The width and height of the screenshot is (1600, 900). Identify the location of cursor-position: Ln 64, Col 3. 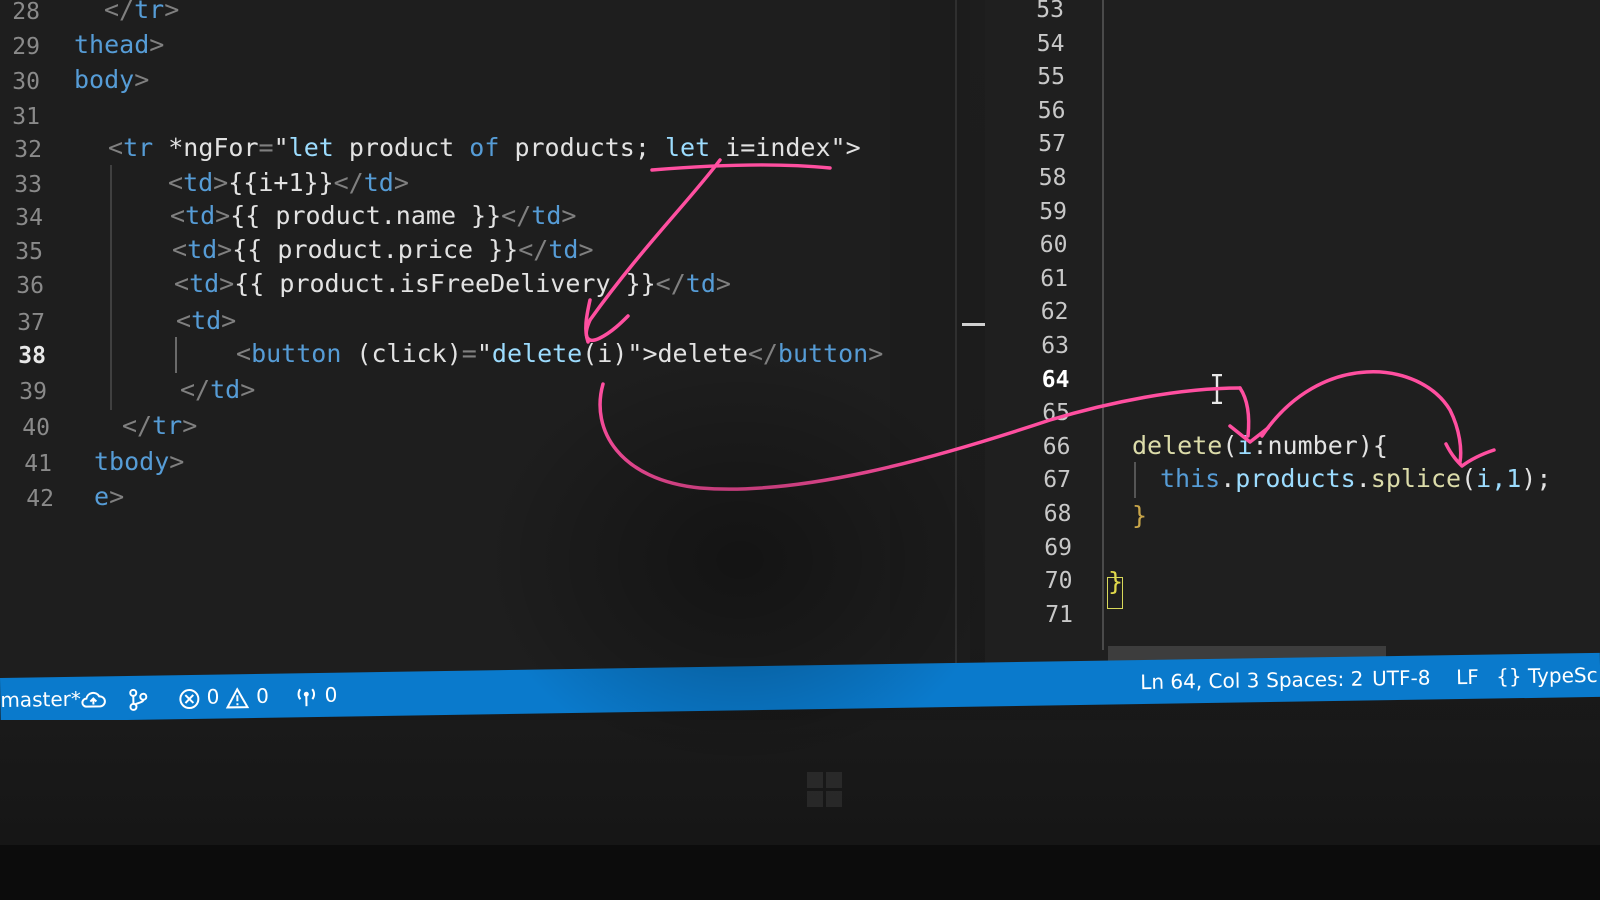
(1200, 681).